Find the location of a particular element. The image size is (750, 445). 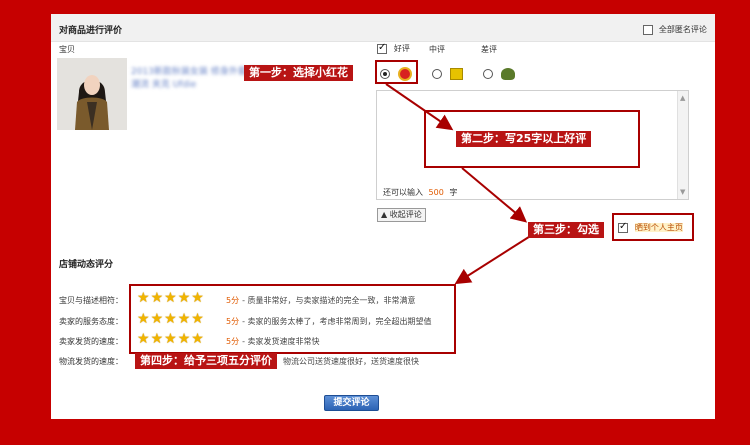

arrow-step2-to-step3 is located at coordinates (494, 195).